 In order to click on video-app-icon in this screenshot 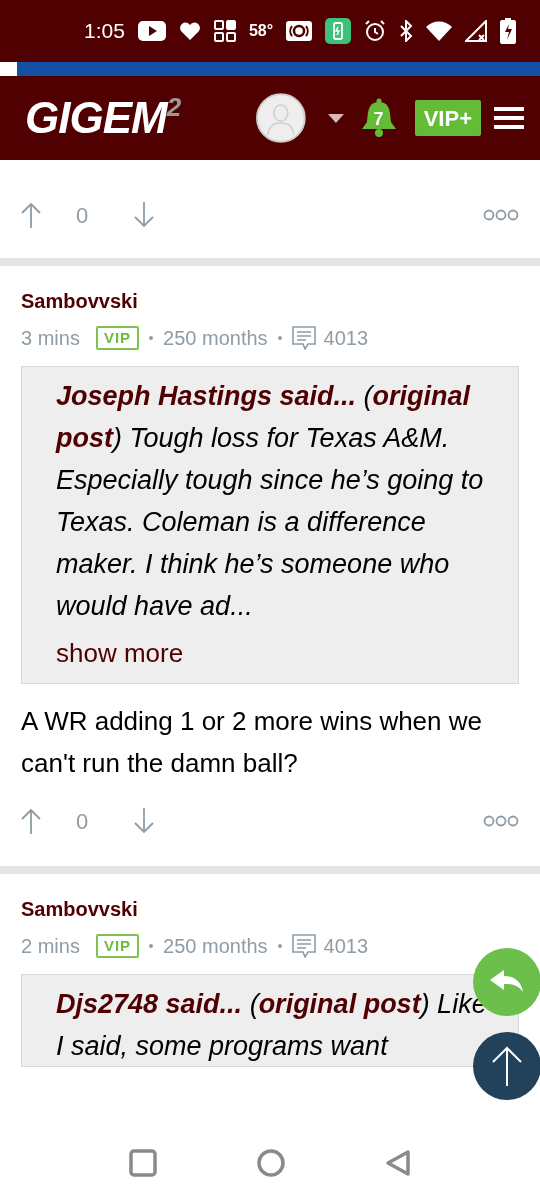, I will do `click(151, 31)`.